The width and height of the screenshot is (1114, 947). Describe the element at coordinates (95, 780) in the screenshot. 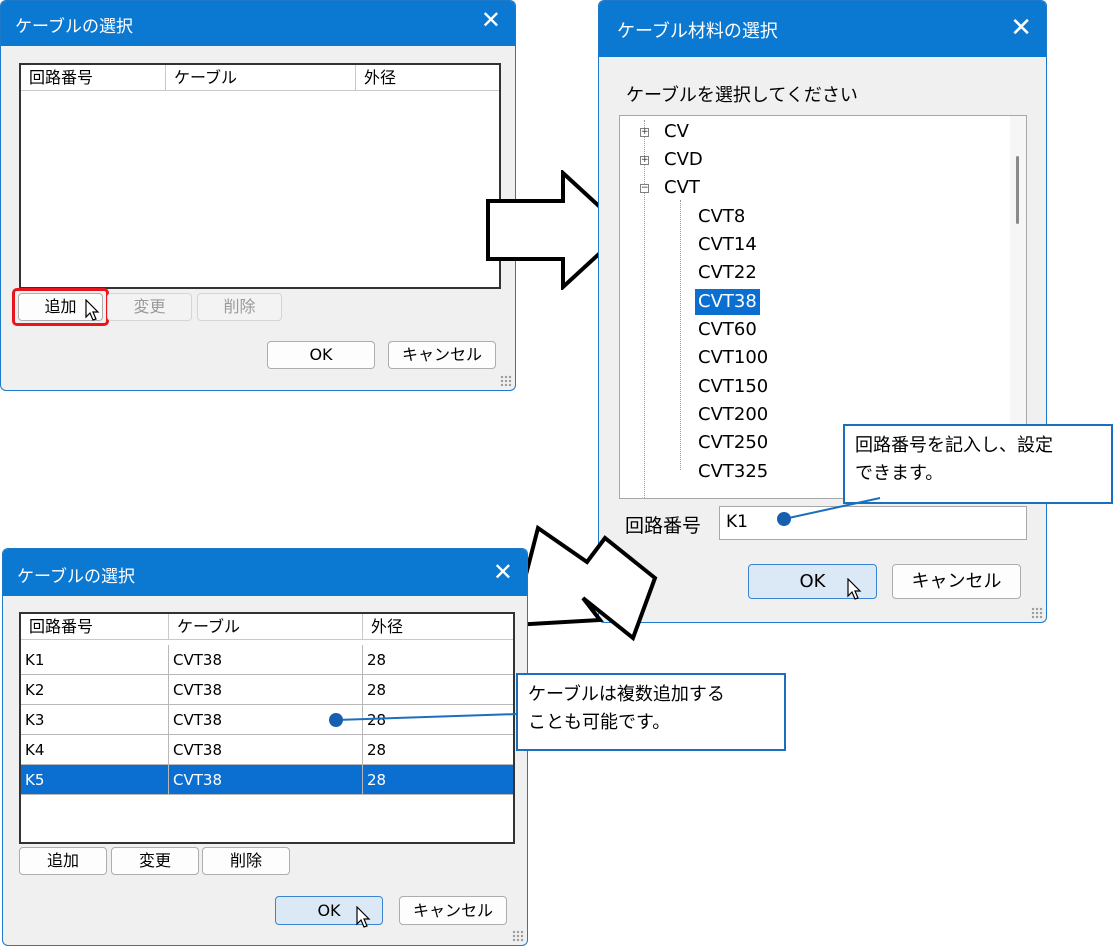

I see `cell-circuit: K5` at that location.